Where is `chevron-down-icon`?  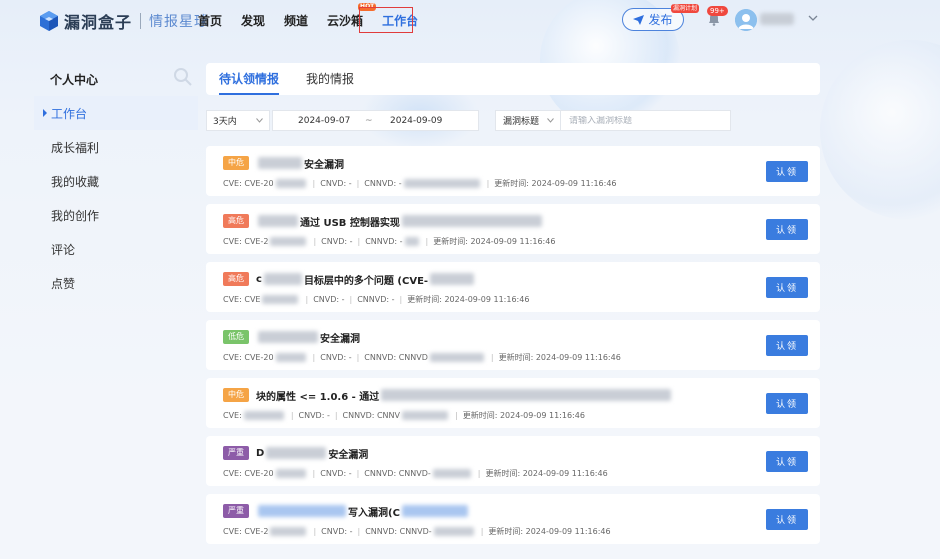
chevron-down-icon is located at coordinates (813, 18).